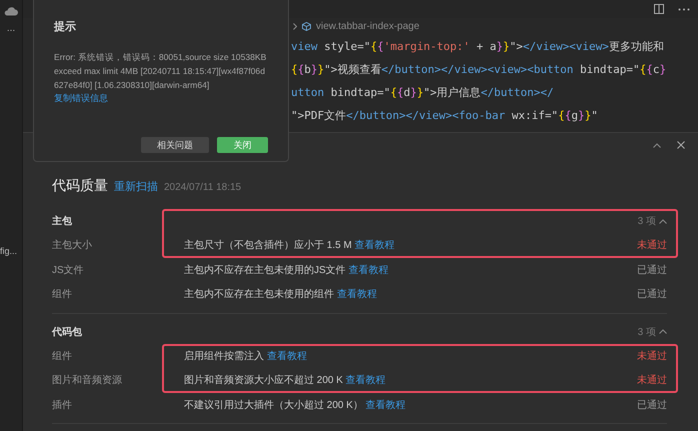 This screenshot has height=431, width=698. What do you see at coordinates (265, 270) in the screenshot?
I see `check-description: 主包内不应存在主包未使用的JS文件` at bounding box center [265, 270].